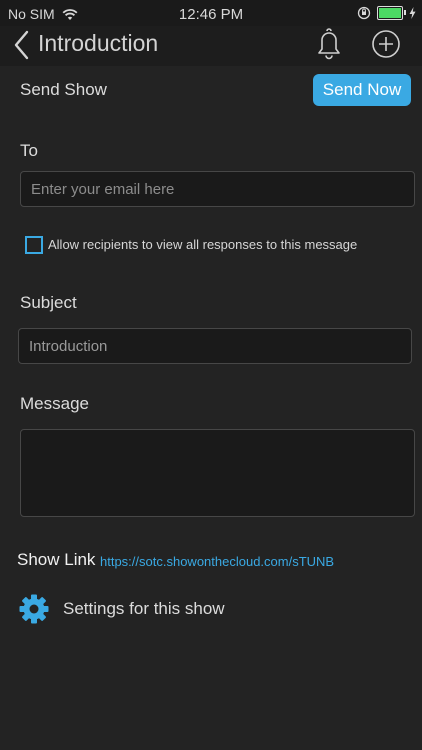  What do you see at coordinates (217, 189) in the screenshot?
I see `email-field` at bounding box center [217, 189].